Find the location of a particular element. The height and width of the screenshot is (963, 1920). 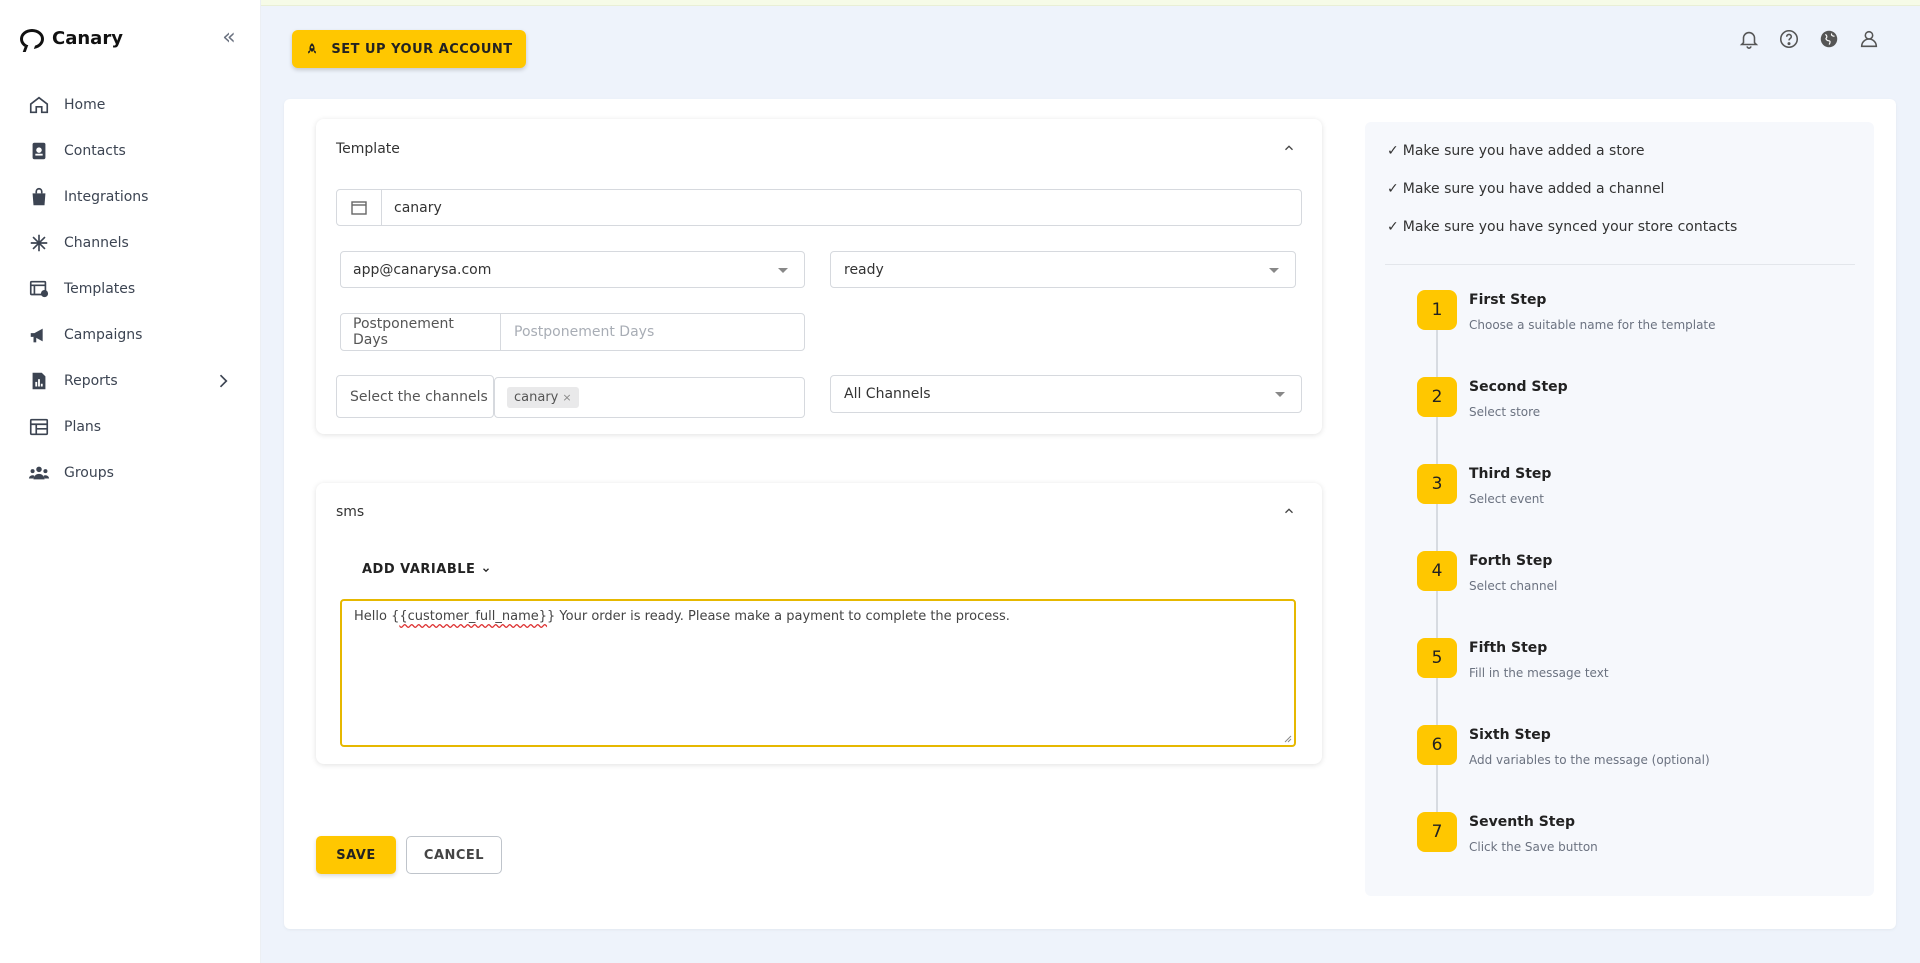

postponement-days-field: Postponement Days Postponement Days is located at coordinates (572, 332).